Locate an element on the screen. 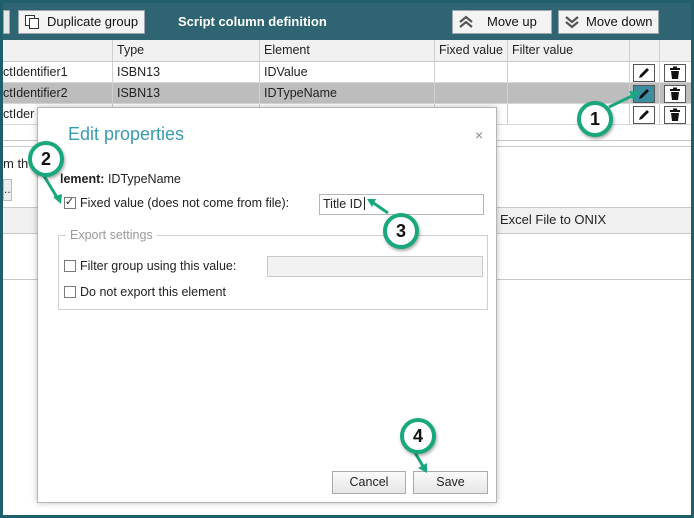  callout-3: 3 is located at coordinates (401, 231).